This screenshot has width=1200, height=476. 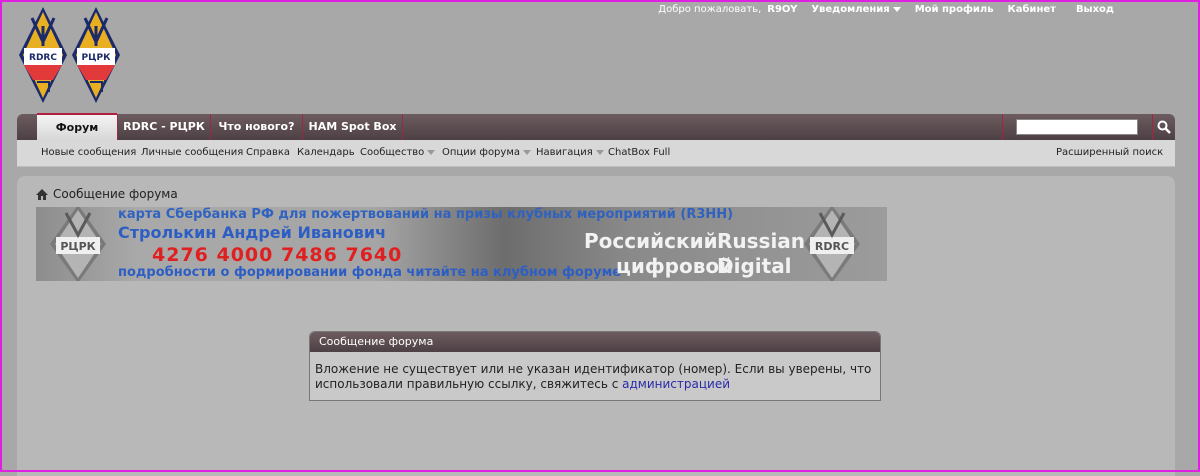 I want to click on banner-en-2: Digital, so click(x=754, y=266).